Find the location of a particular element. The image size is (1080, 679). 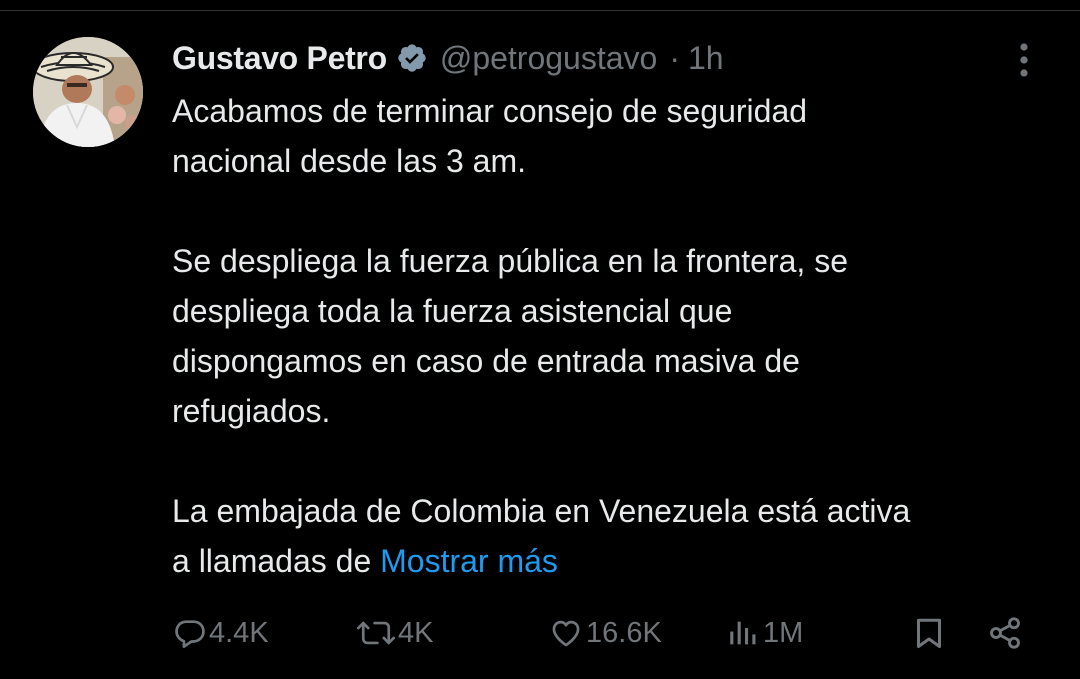

tweet-header: Gustavo Petro @petrogustavo · 1h is located at coordinates (448, 58).